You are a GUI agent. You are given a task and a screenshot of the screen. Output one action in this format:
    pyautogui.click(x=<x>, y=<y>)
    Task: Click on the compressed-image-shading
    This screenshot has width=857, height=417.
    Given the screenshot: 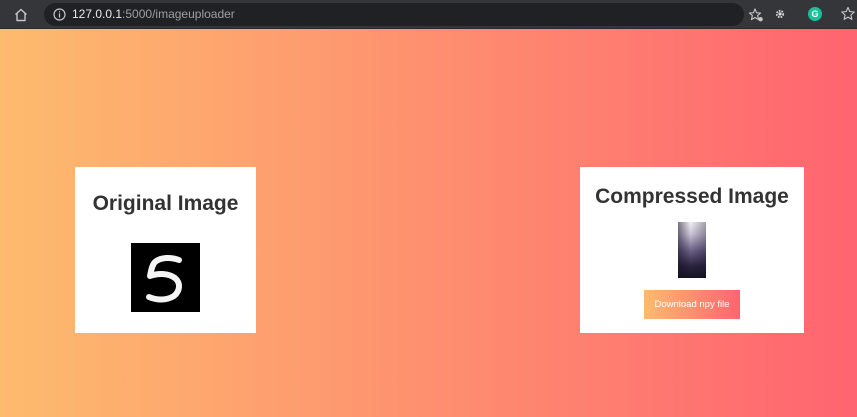 What is the action you would take?
    pyautogui.click(x=692, y=250)
    